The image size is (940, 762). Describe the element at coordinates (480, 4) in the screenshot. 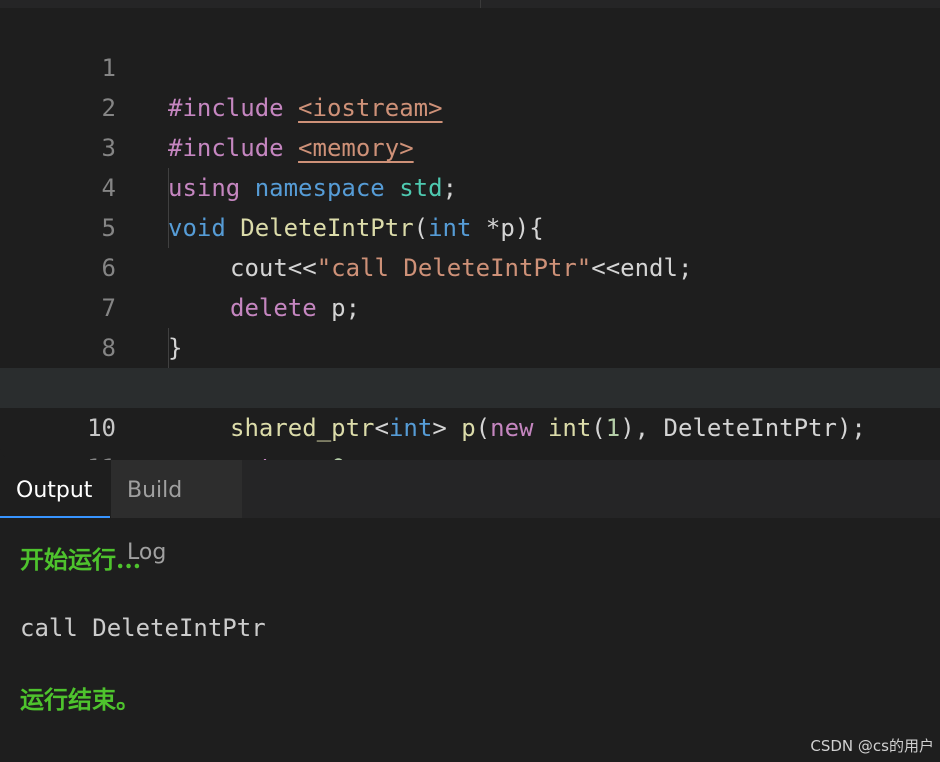

I see `editor-split-divider` at that location.